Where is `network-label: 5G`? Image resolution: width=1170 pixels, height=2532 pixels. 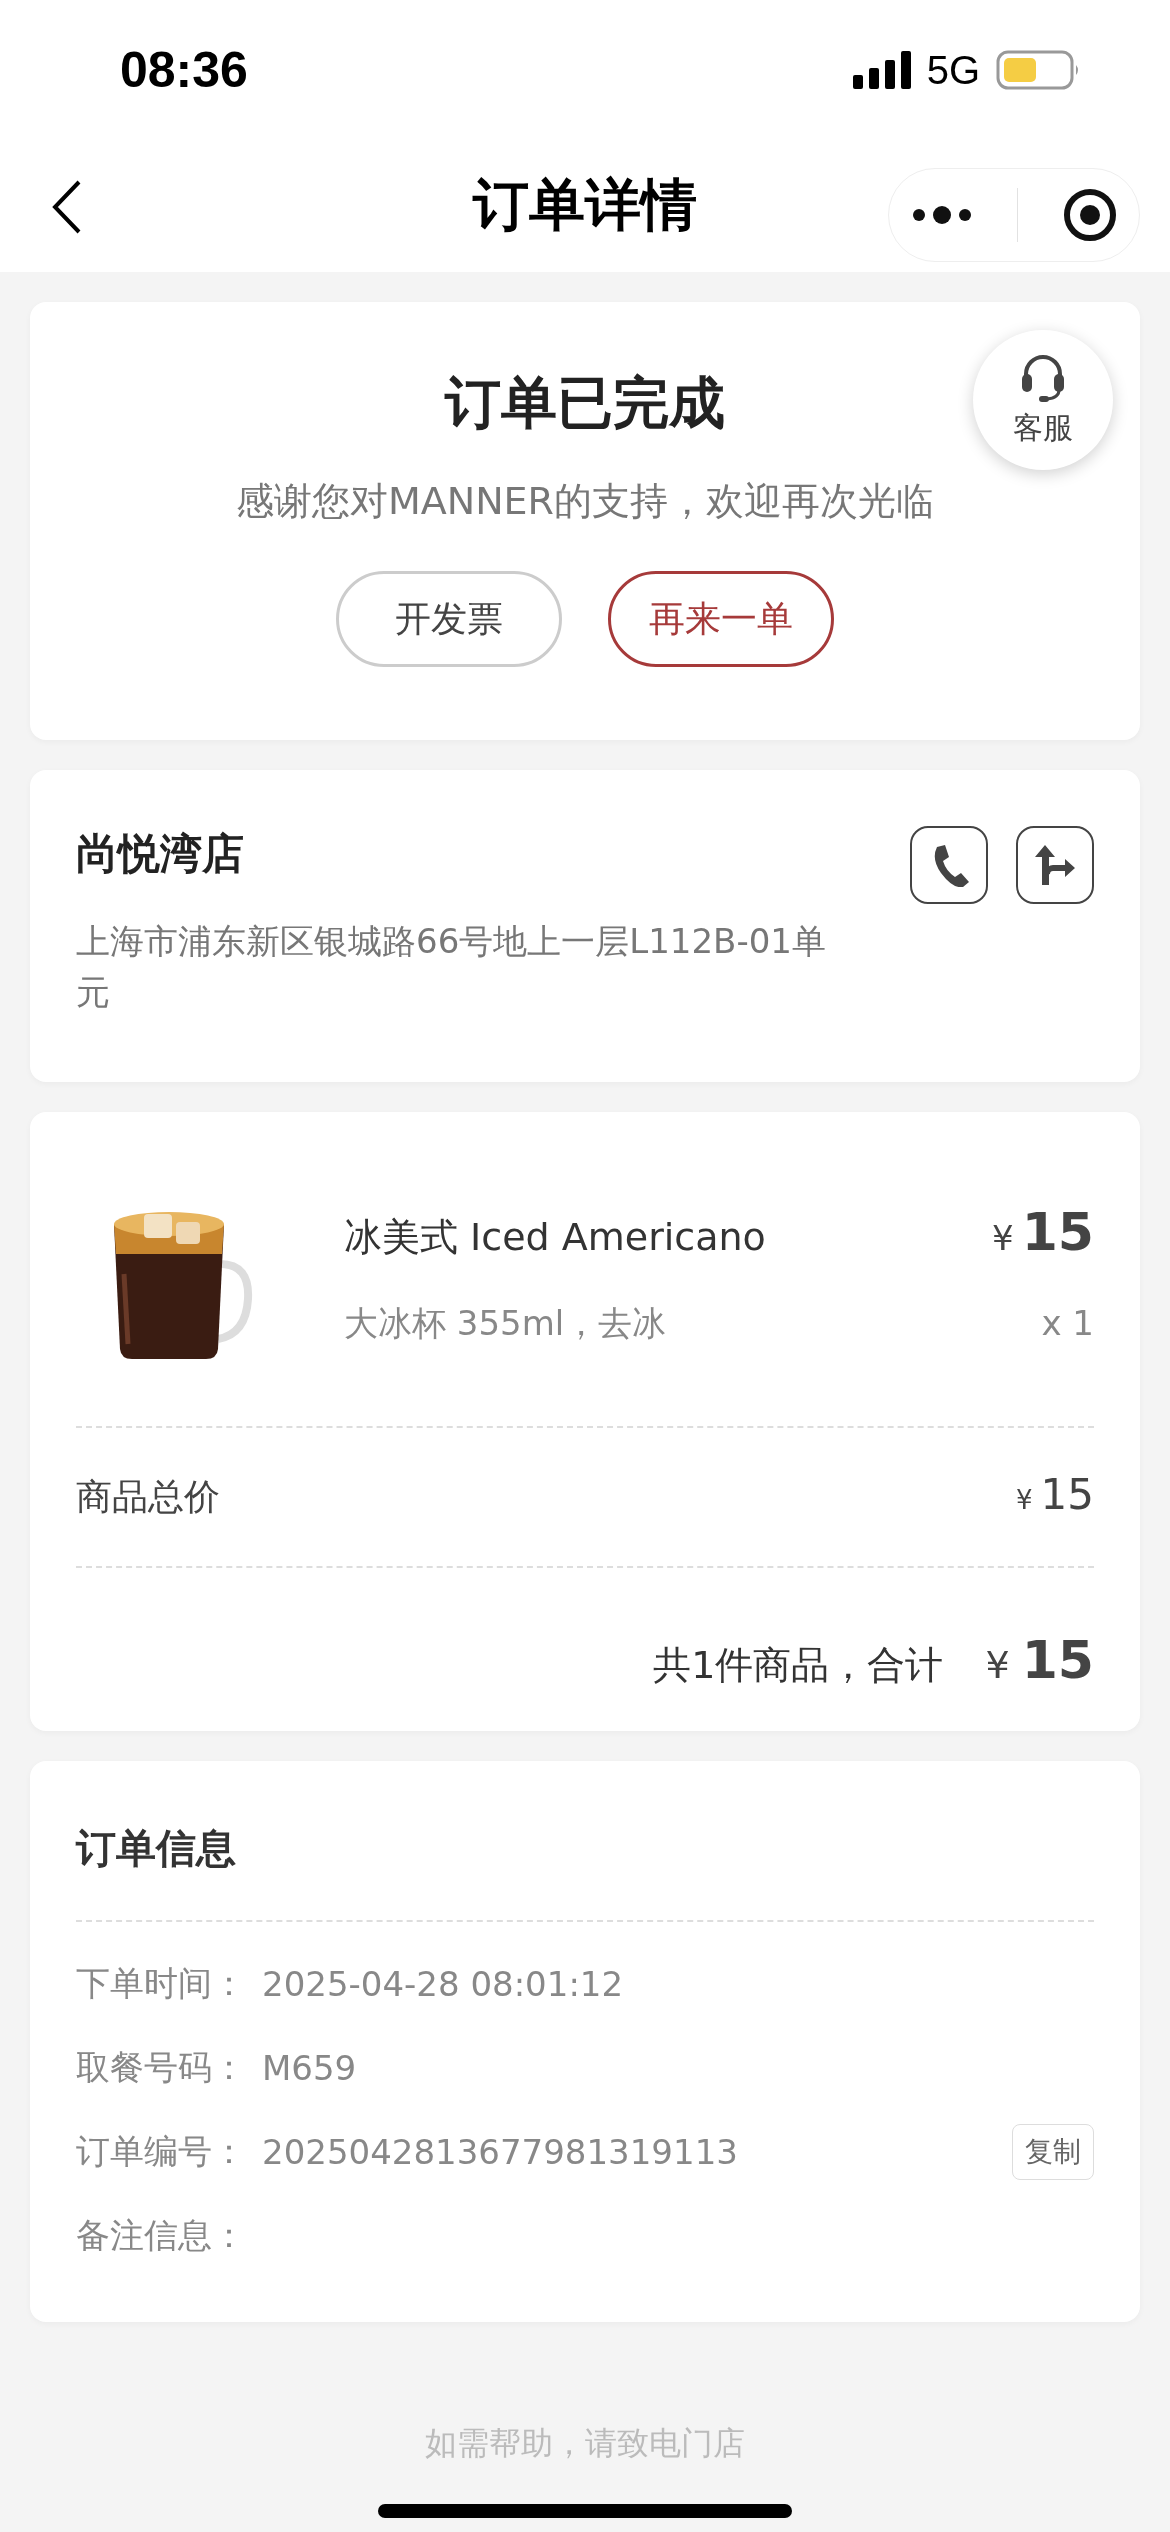
network-label: 5G is located at coordinates (953, 70).